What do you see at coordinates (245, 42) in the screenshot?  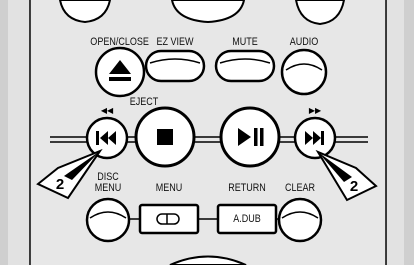 I see `mute-label: MUTE` at bounding box center [245, 42].